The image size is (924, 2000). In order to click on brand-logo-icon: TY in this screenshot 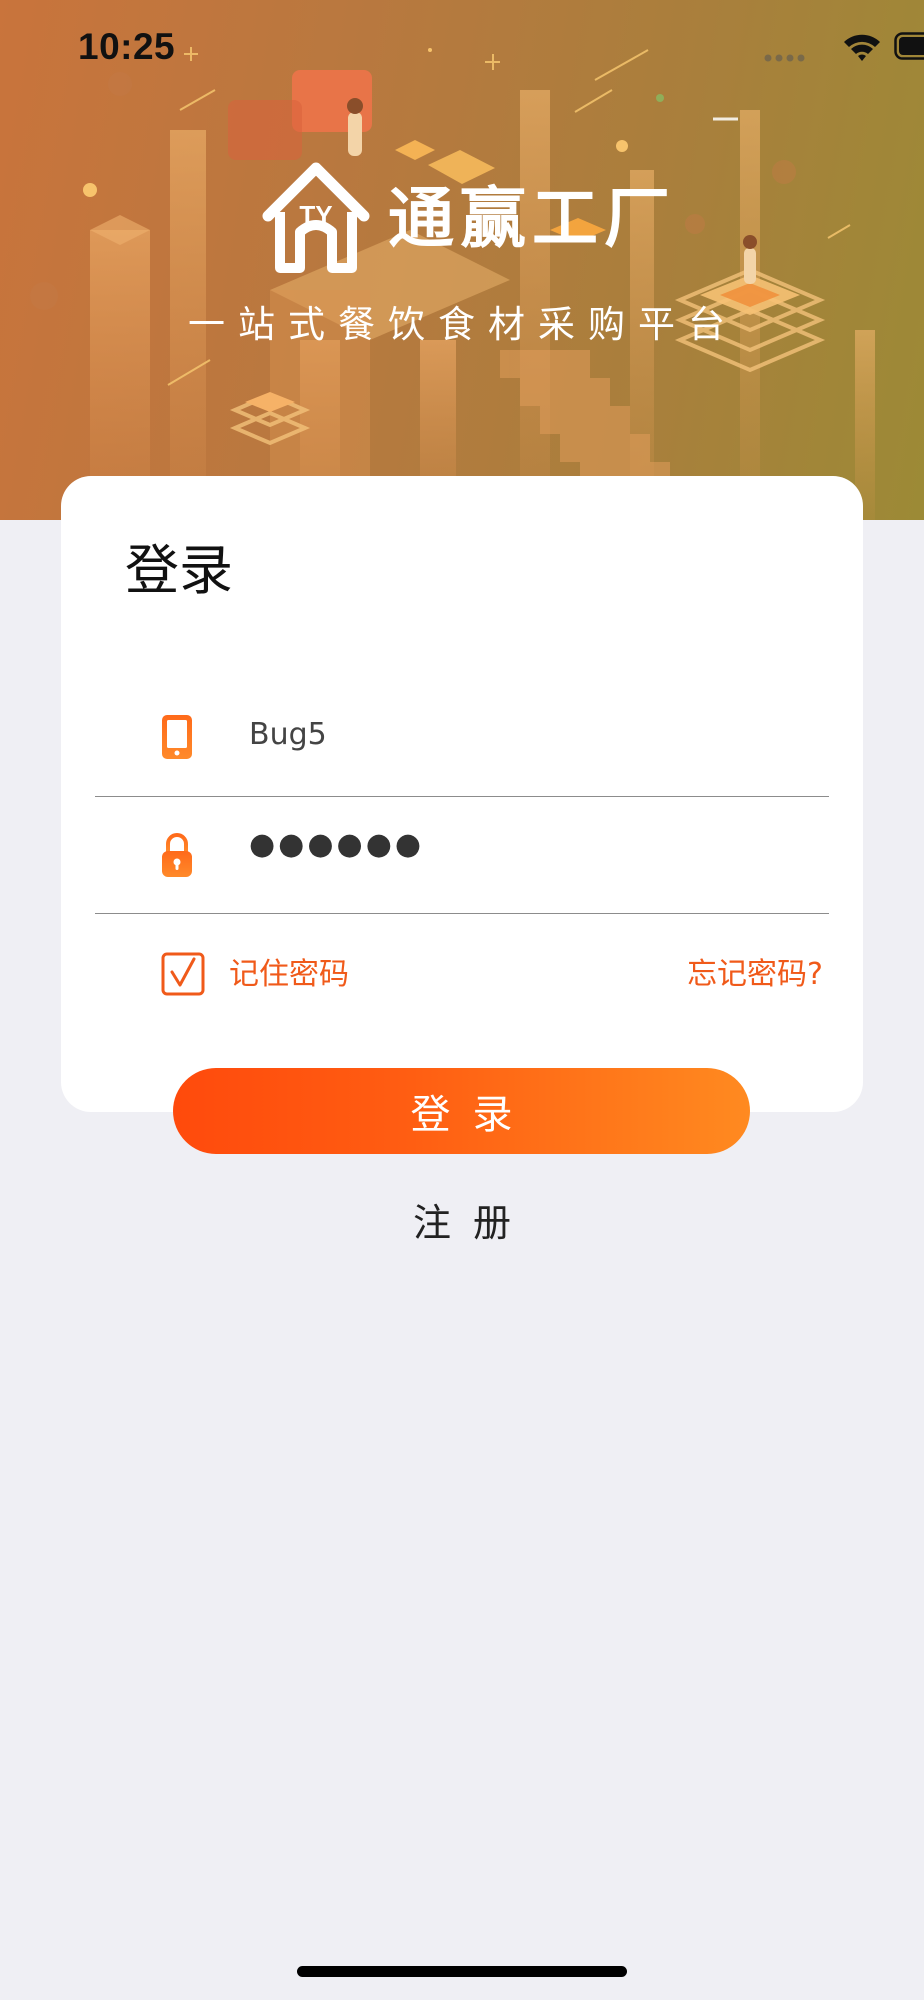, I will do `click(316, 217)`.